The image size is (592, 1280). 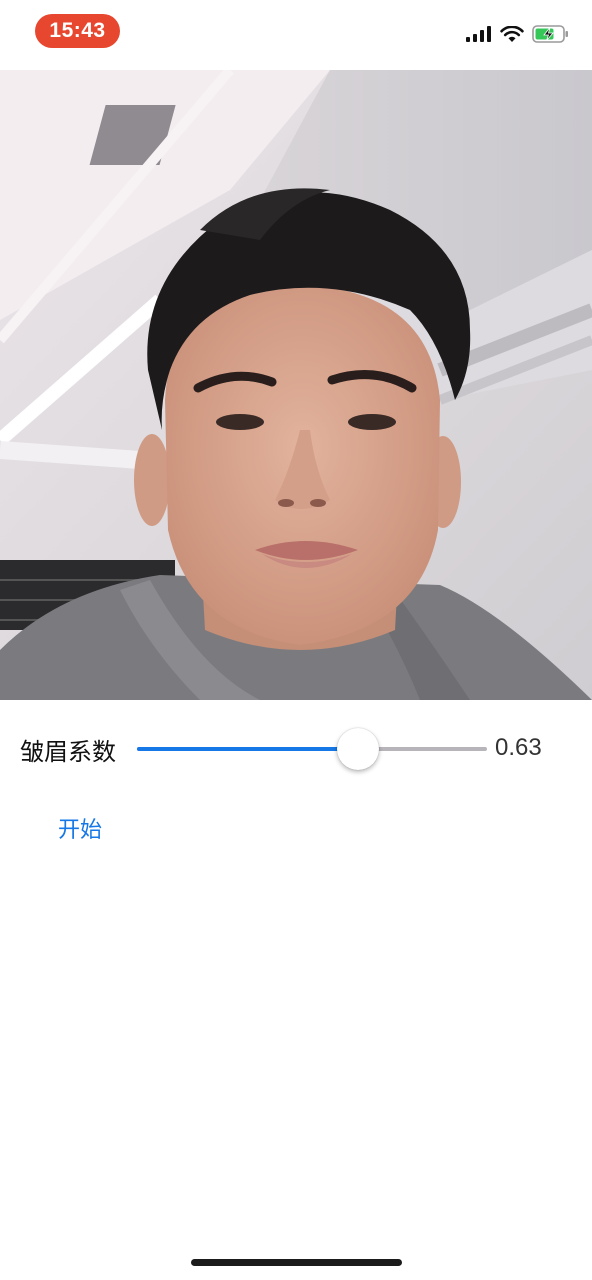 I want to click on frown-coefficient-slider, so click(x=312, y=749).